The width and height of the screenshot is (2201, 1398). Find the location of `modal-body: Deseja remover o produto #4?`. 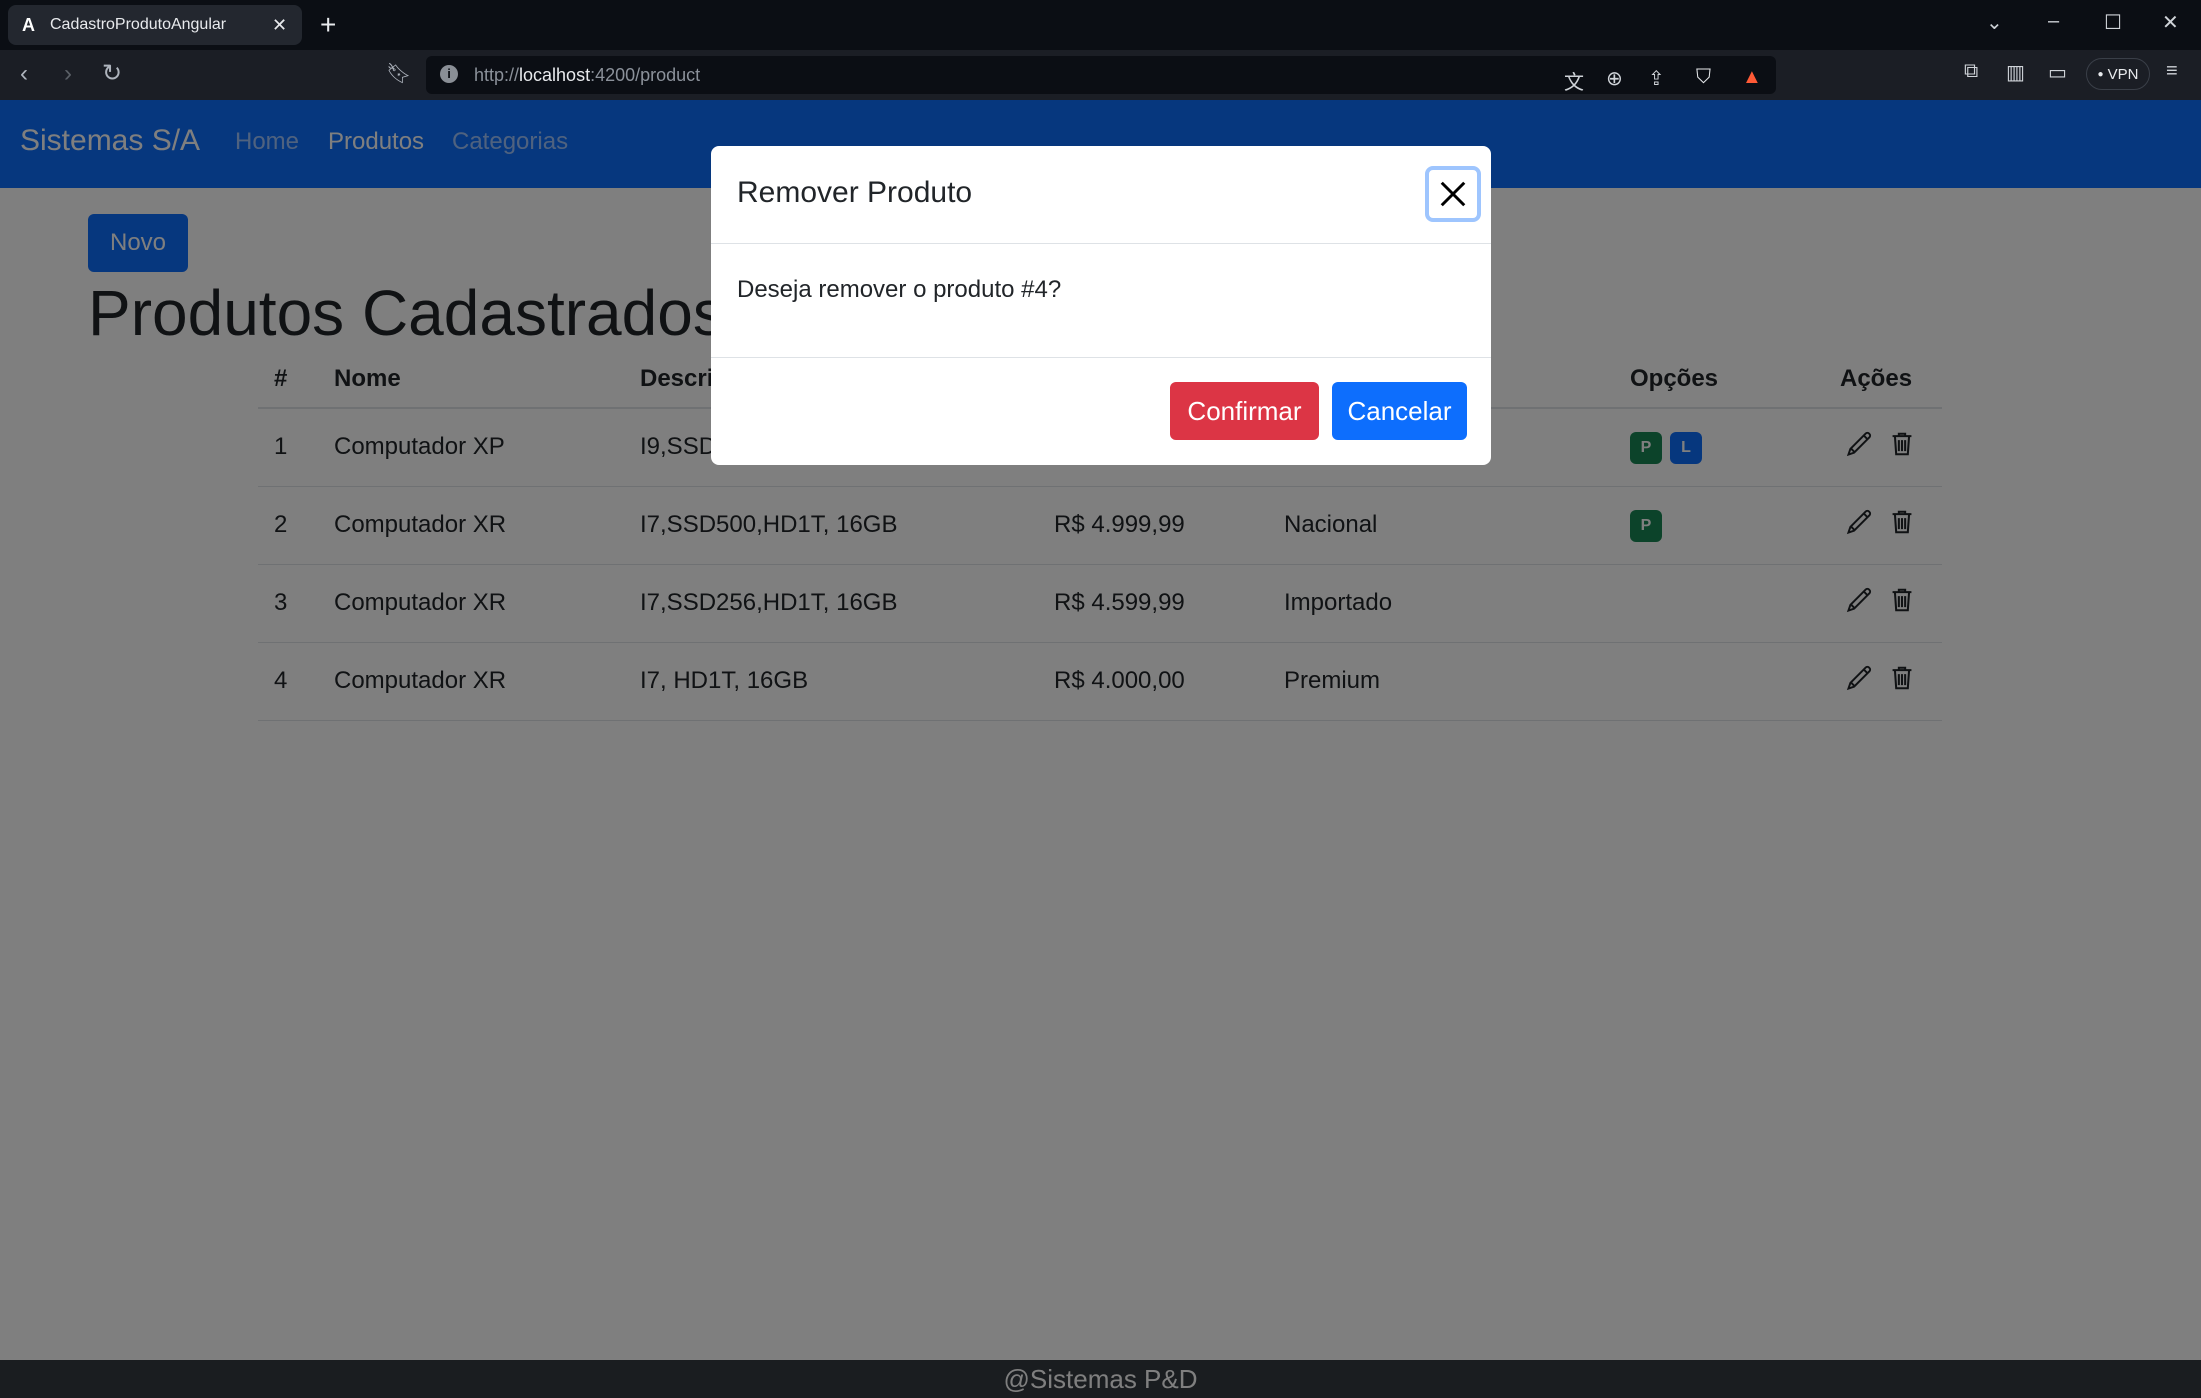

modal-body: Deseja remover o produto #4? is located at coordinates (1101, 301).